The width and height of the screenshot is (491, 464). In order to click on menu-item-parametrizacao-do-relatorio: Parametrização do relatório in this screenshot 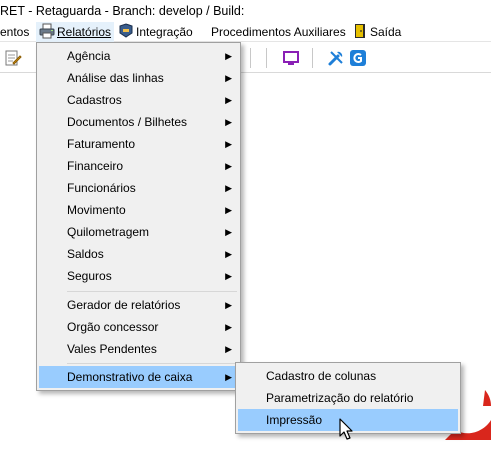, I will do `click(348, 398)`.